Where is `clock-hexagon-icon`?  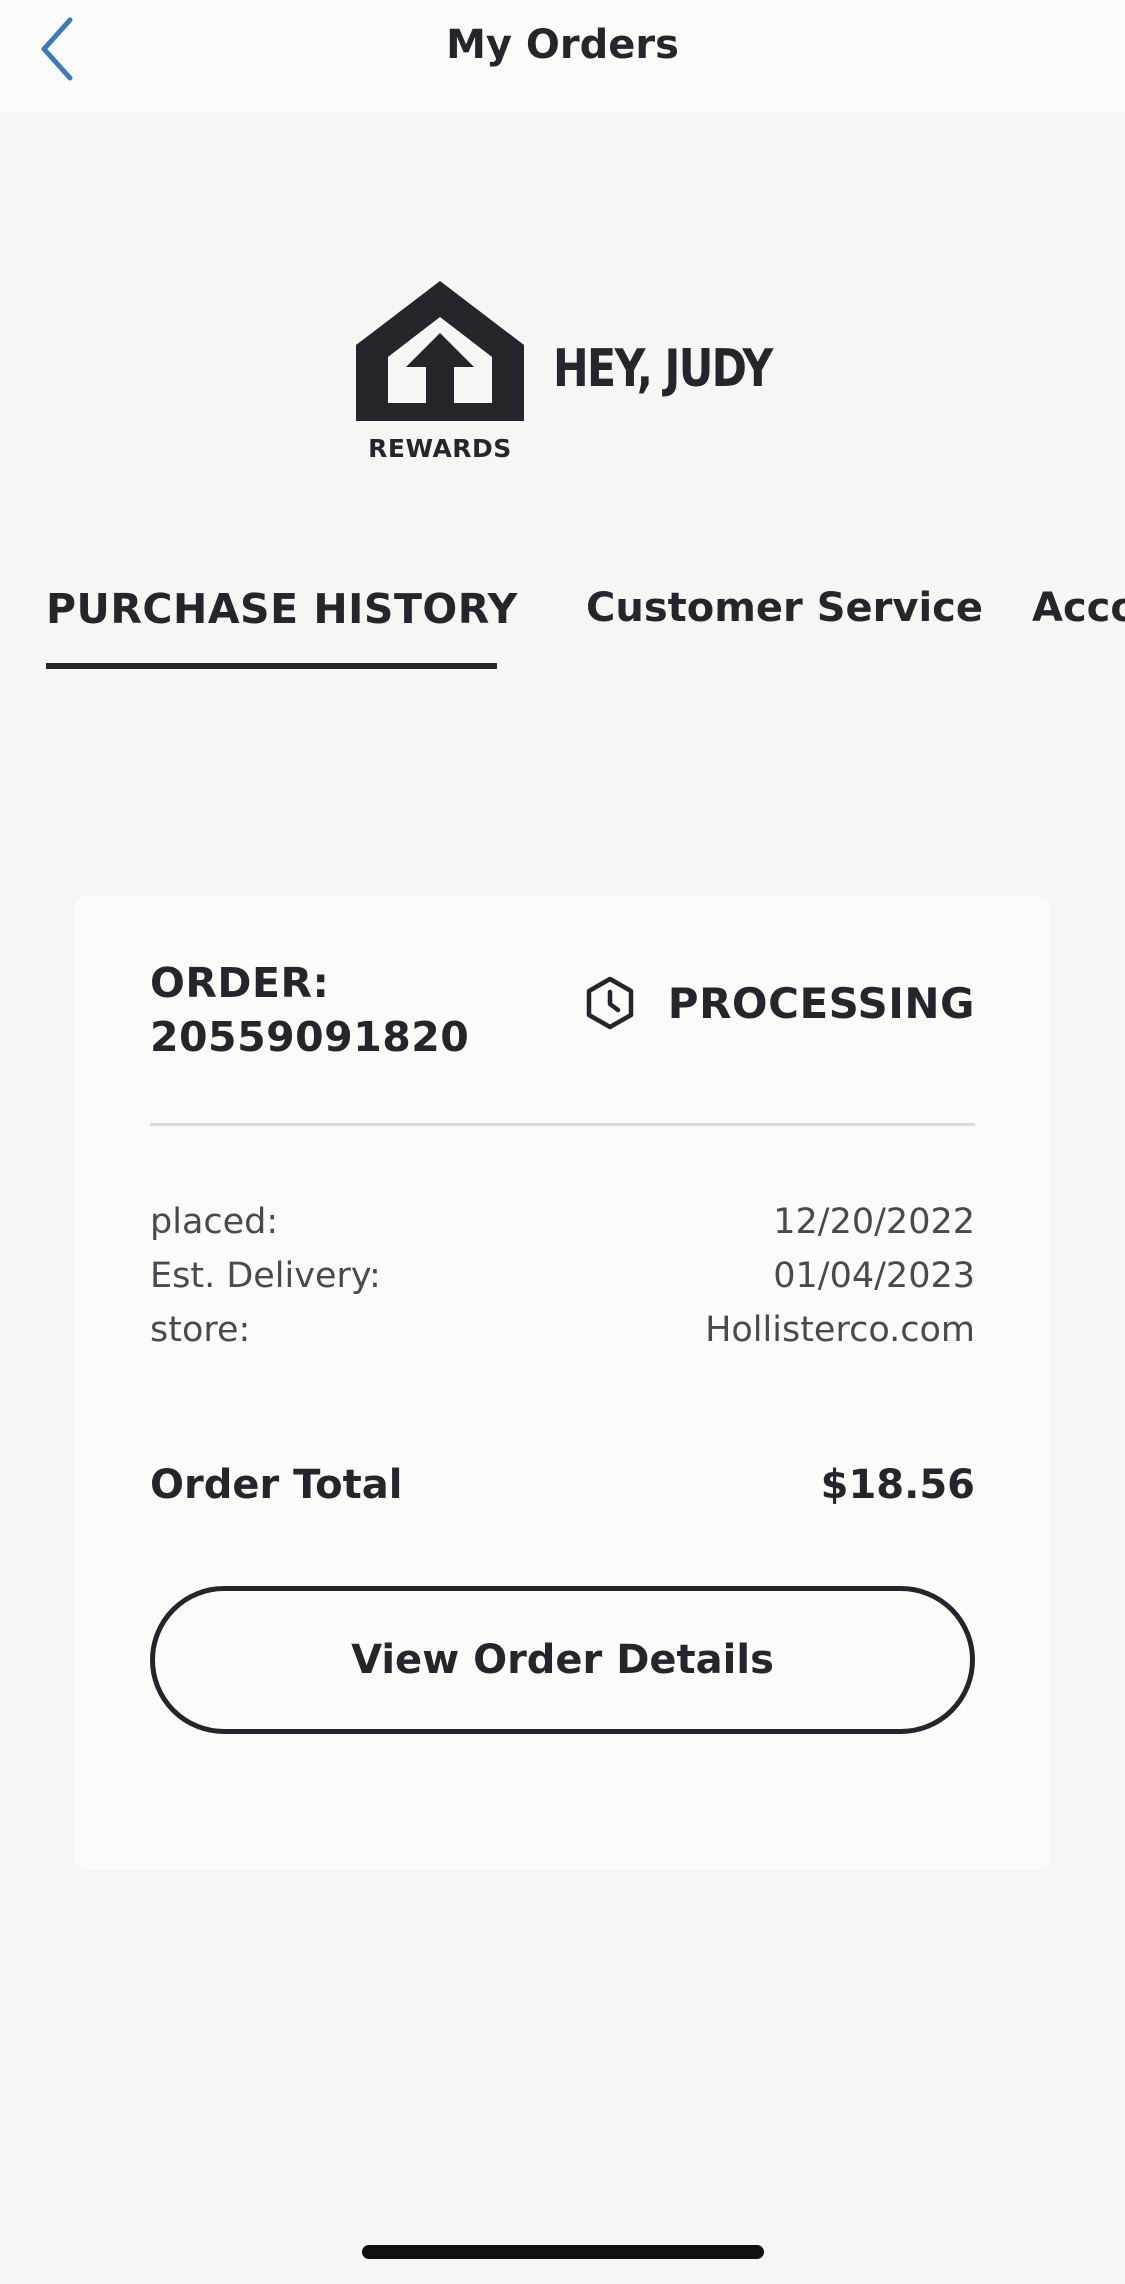
clock-hexagon-icon is located at coordinates (610, 1003).